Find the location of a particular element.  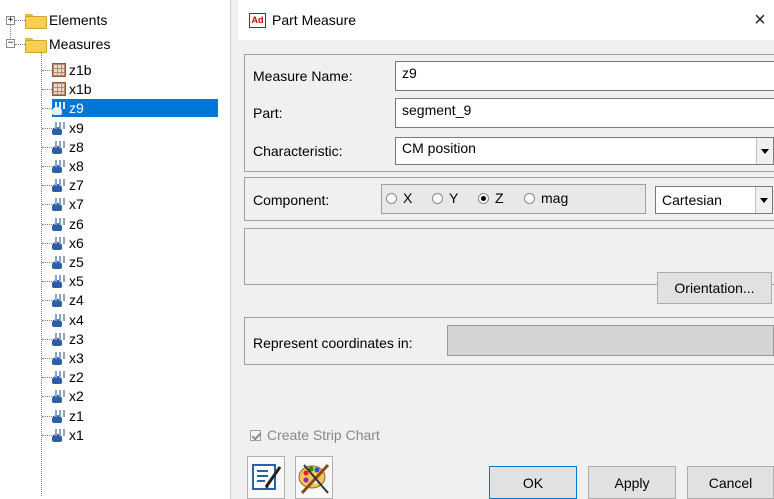

tree-item-x1b: x1b is located at coordinates (73, 89).